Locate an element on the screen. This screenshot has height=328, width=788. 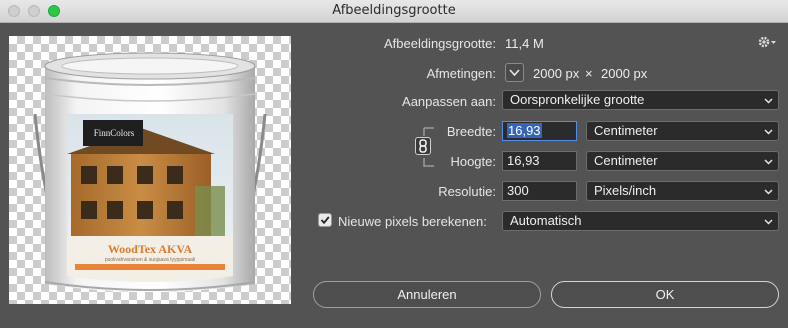
product-tagline: puolivahvarainen & suojaava tyyppimaali is located at coordinates (150, 260).